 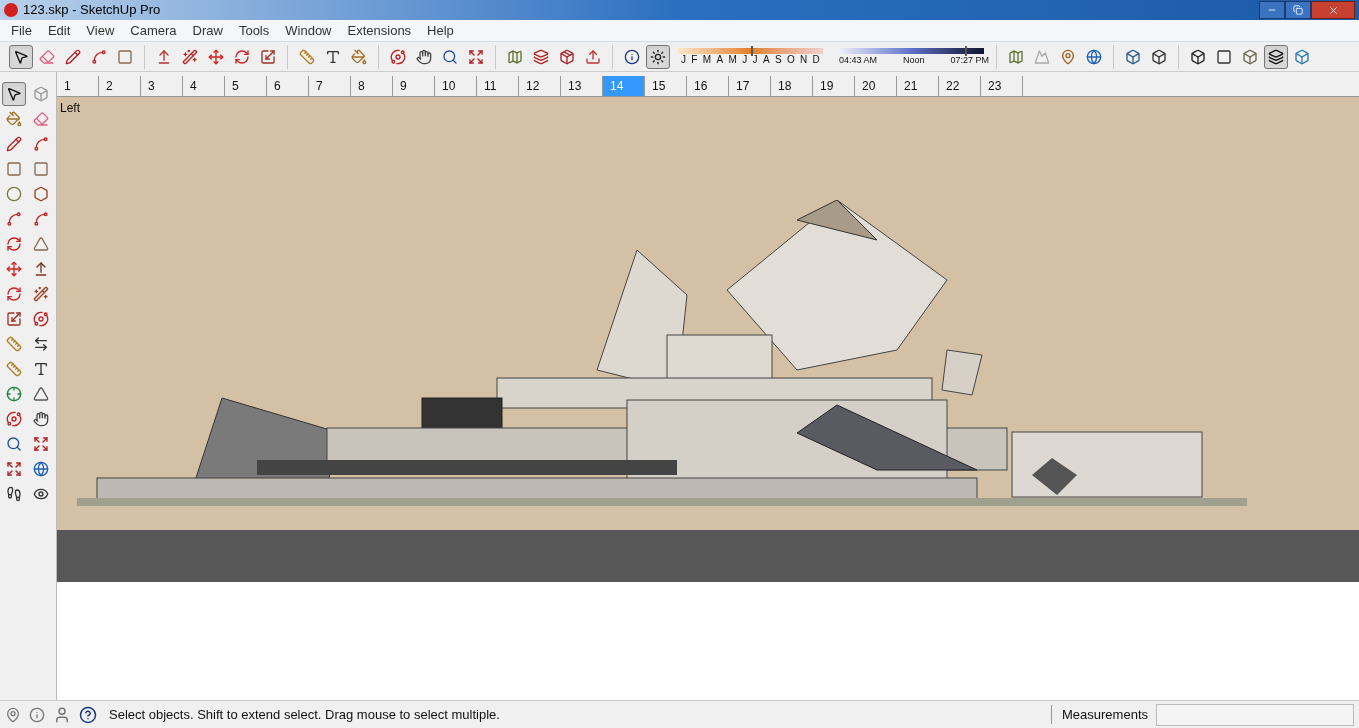 What do you see at coordinates (1255, 714) in the screenshot?
I see `measurements-field` at bounding box center [1255, 714].